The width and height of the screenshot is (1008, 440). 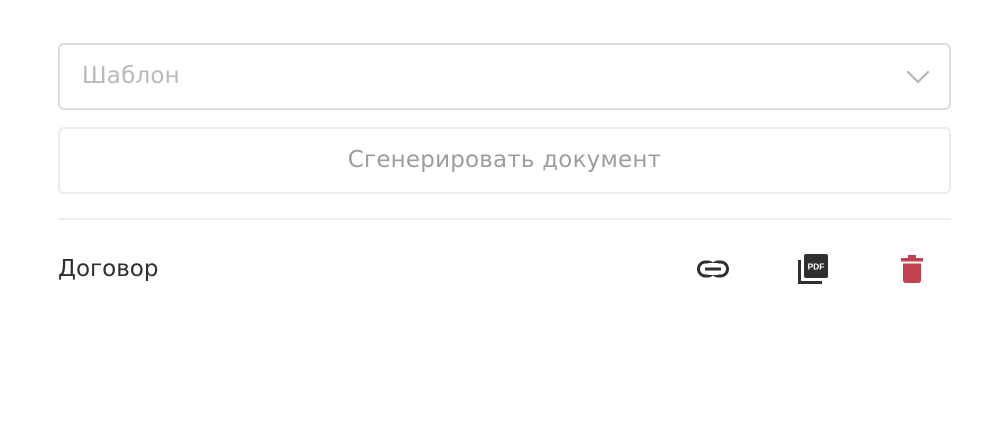 I want to click on template-select: Шаблон, so click(x=504, y=76).